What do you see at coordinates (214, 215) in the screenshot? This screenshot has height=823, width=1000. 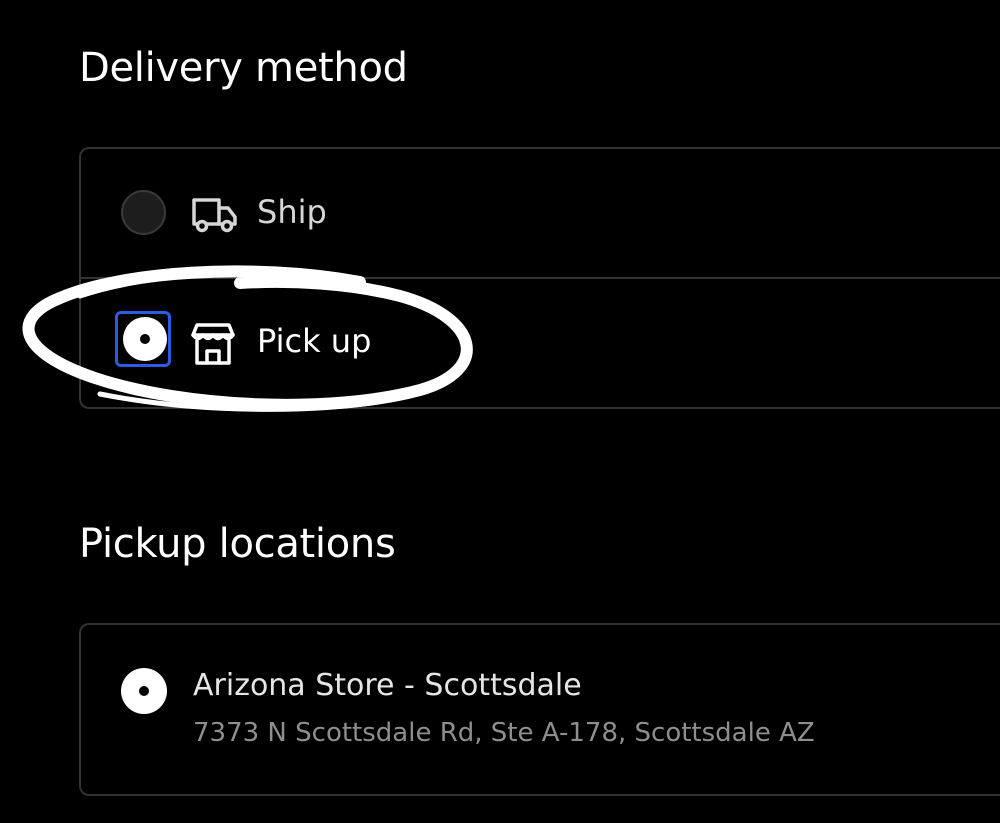 I see `truck-icon` at bounding box center [214, 215].